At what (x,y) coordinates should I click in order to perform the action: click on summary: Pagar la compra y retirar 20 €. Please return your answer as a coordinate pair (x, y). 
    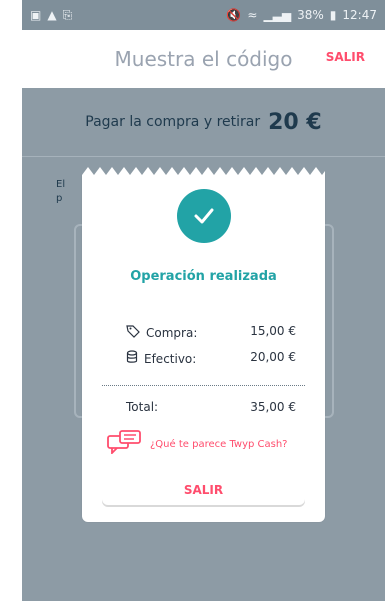
    Looking at the image, I should click on (203, 122).